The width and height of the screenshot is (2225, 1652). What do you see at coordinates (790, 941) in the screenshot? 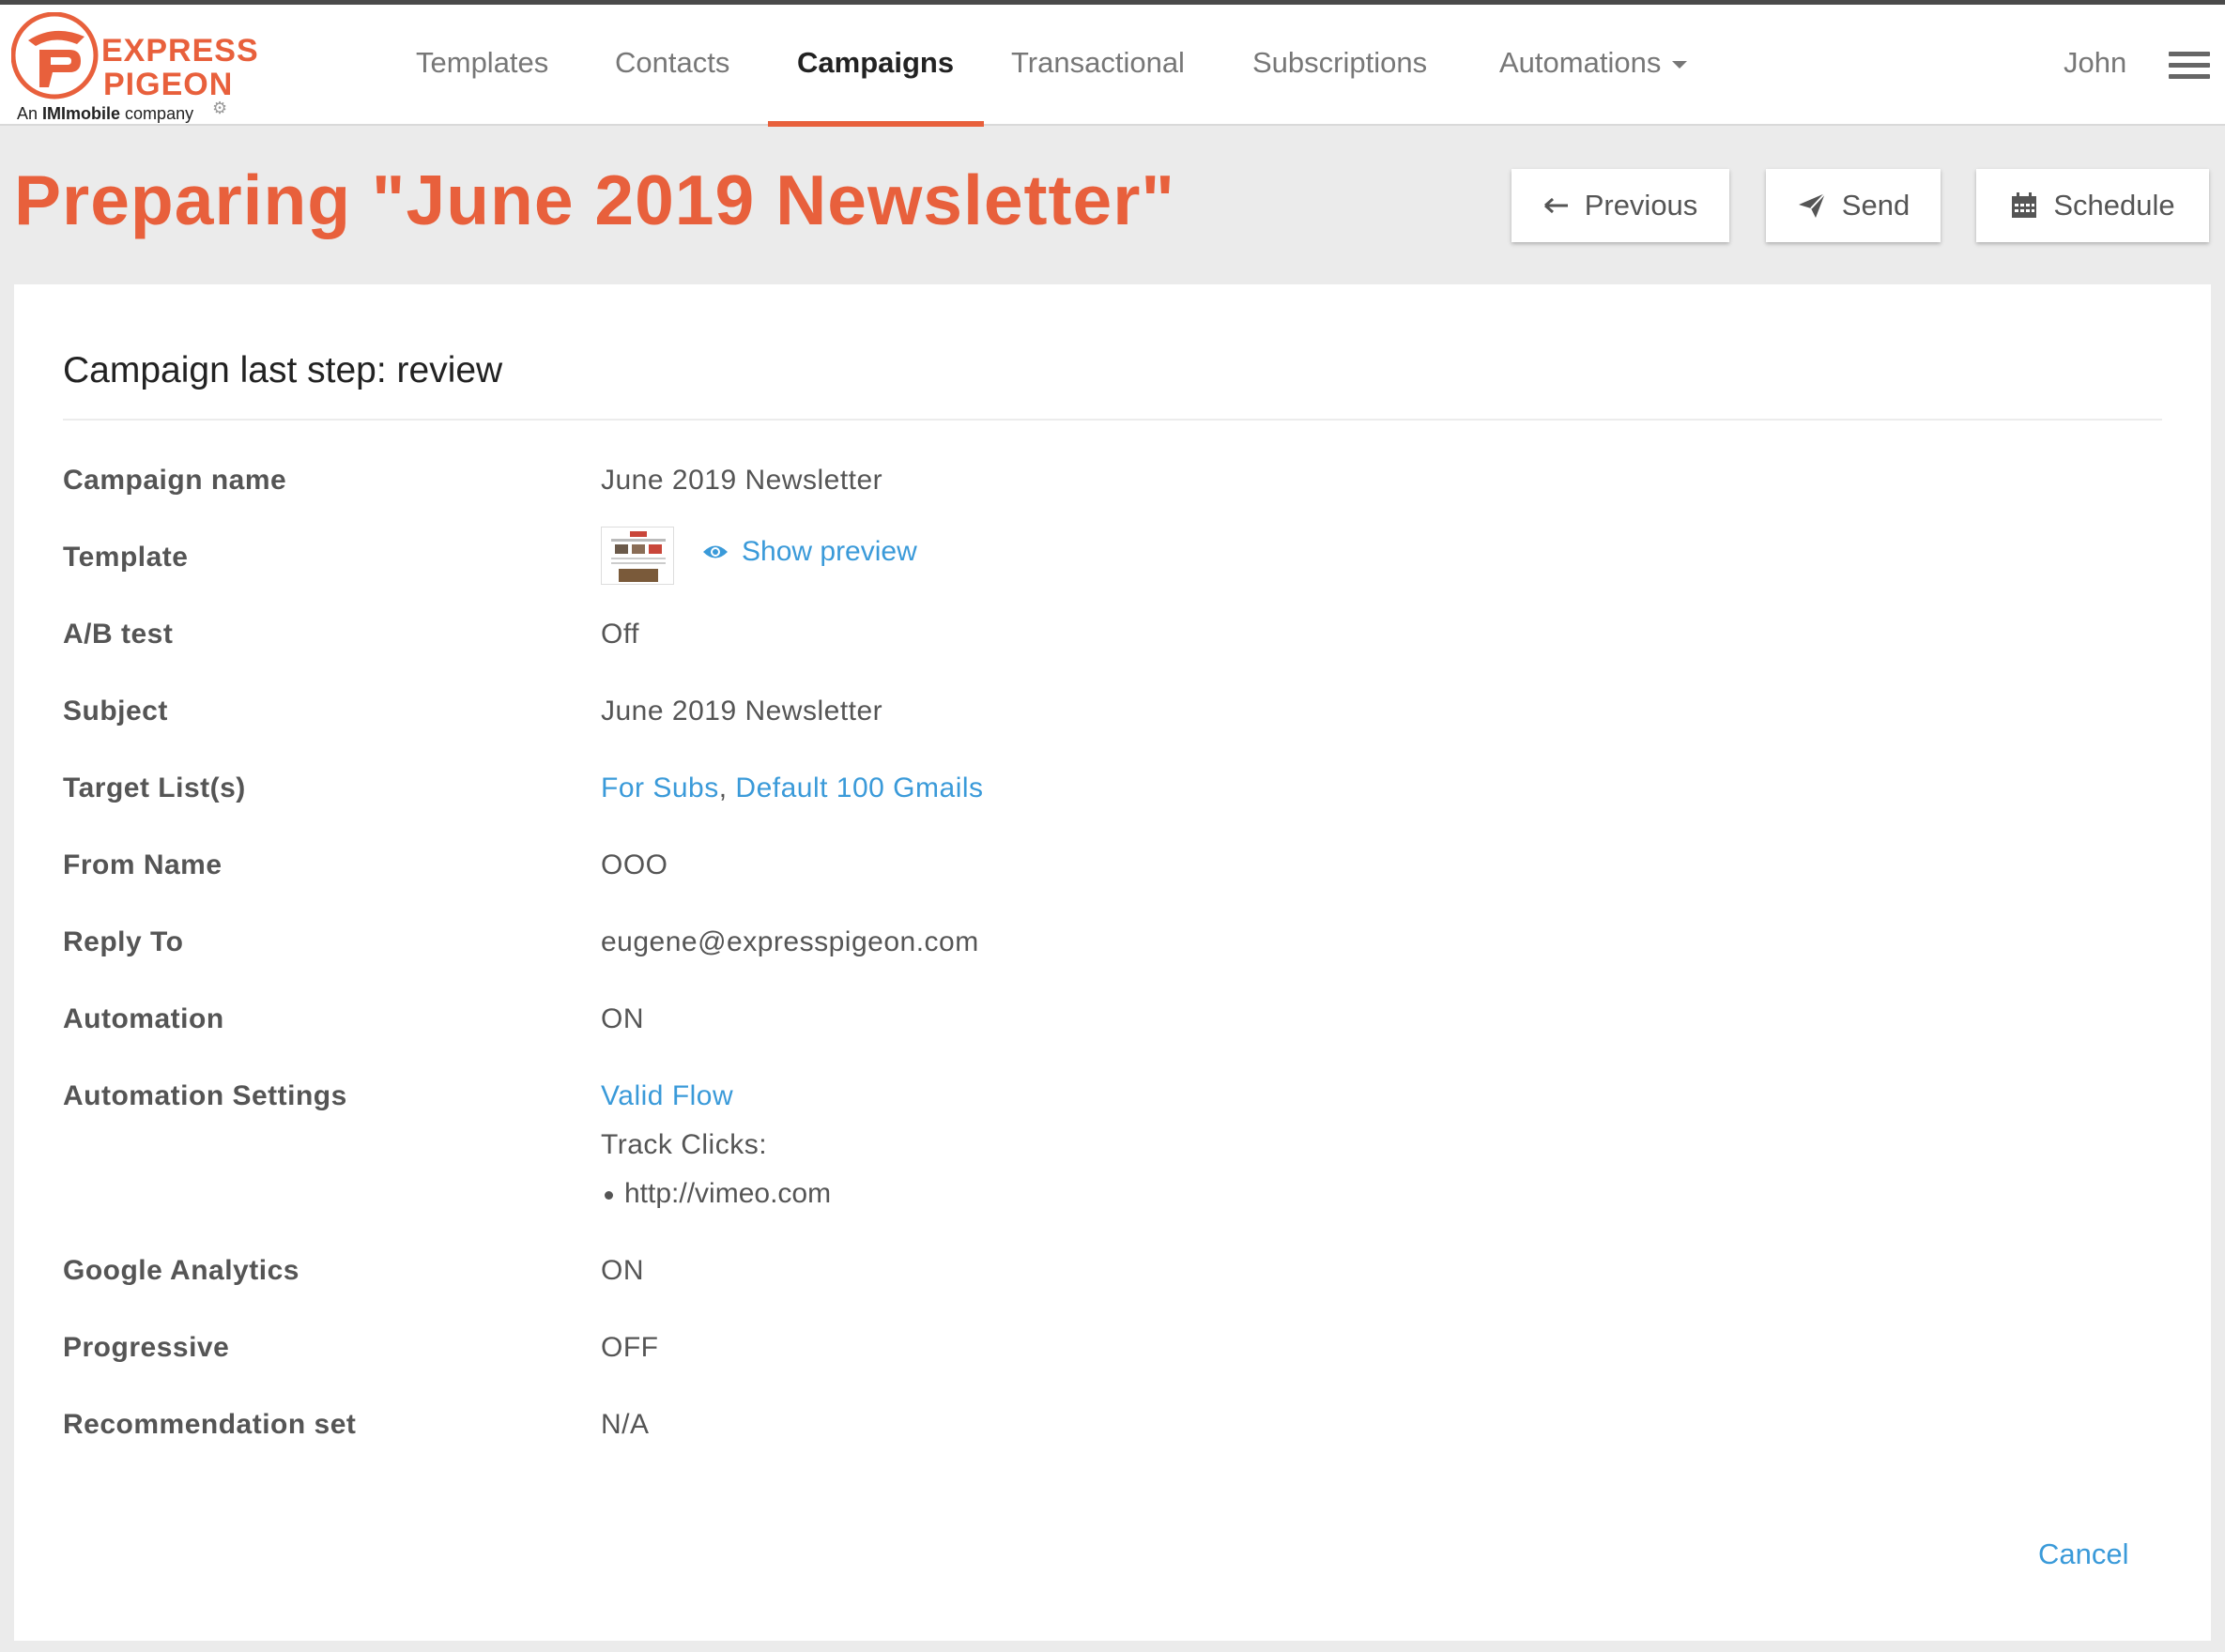
I see `value-reply-to: eugene@expresspigeon.com` at bounding box center [790, 941].